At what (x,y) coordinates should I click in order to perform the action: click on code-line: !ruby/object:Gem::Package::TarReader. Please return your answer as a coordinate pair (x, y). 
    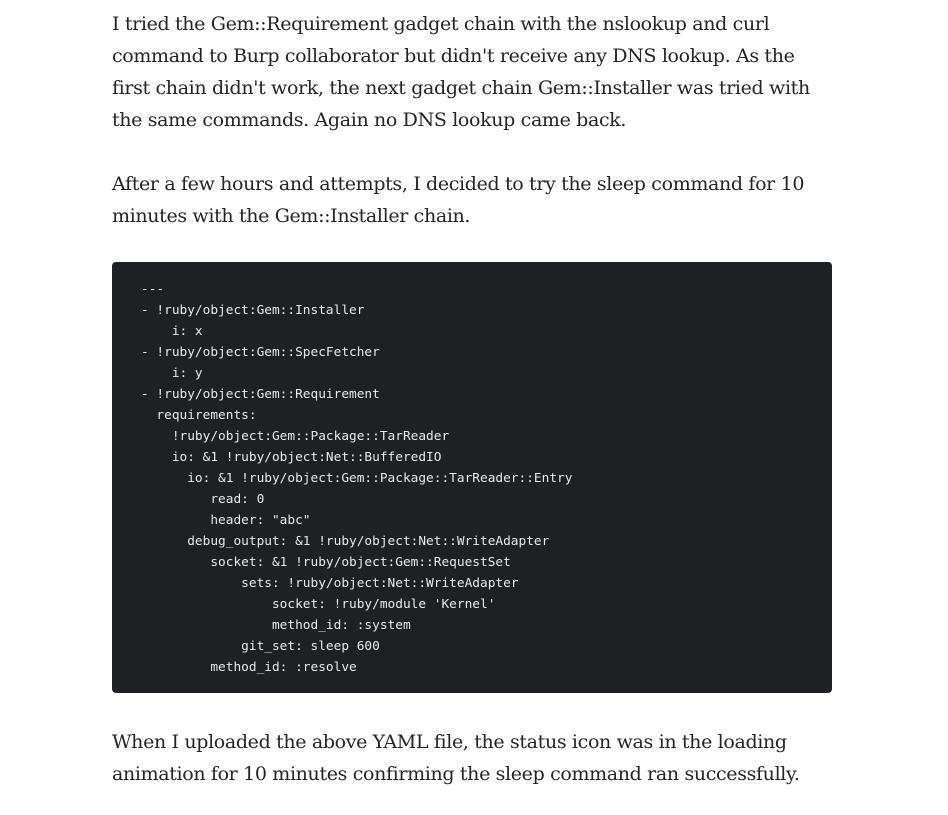
    Looking at the image, I should click on (295, 436).